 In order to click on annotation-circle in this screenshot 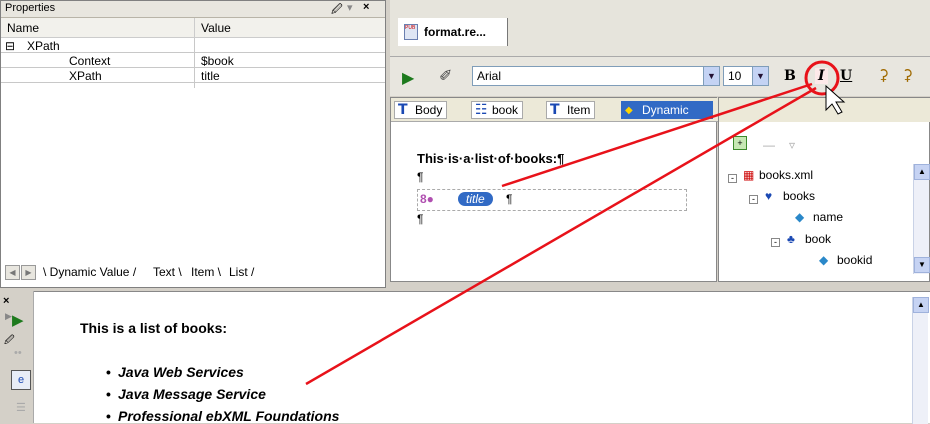, I will do `click(822, 78)`.